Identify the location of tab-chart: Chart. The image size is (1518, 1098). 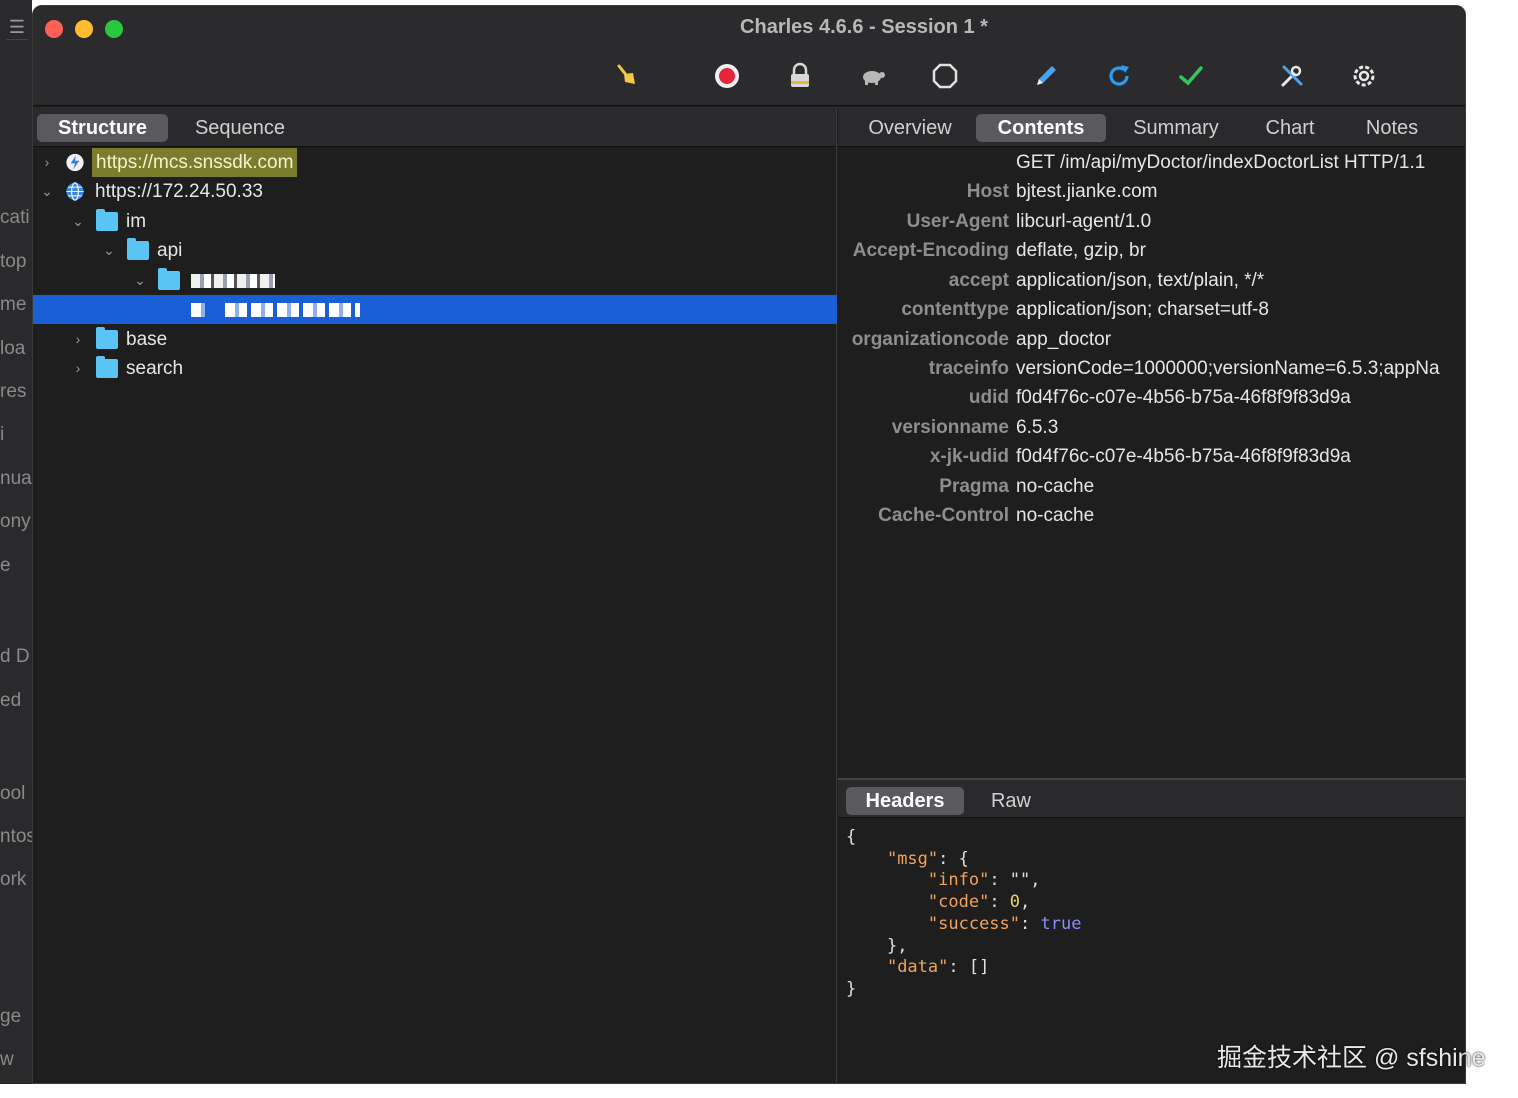
(1290, 128).